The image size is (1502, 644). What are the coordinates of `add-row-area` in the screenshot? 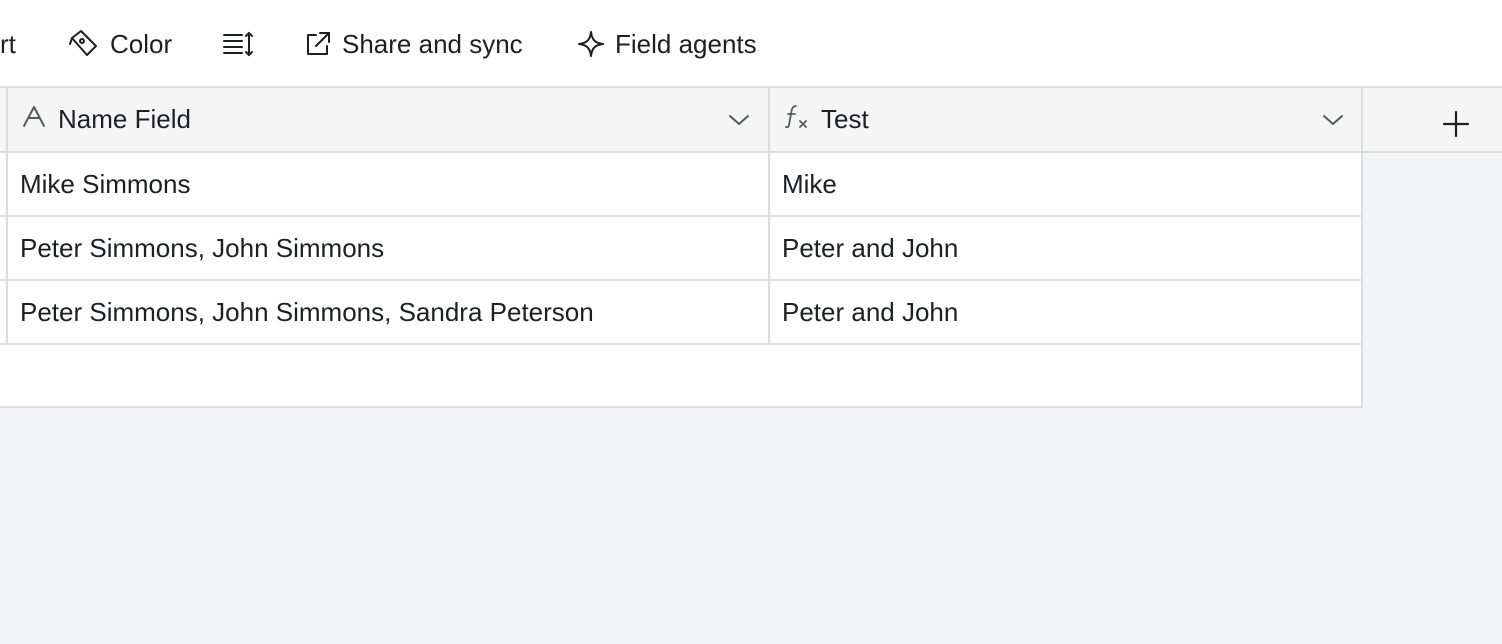 It's located at (680, 375).